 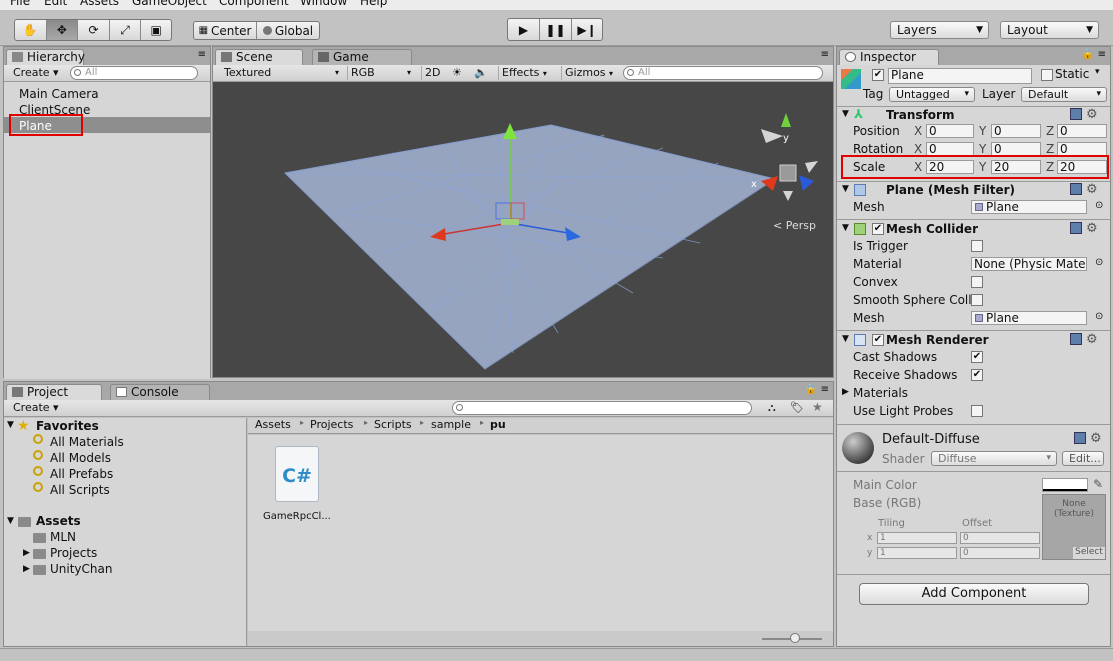 What do you see at coordinates (73, 553) in the screenshot?
I see `folder-projects: Projects` at bounding box center [73, 553].